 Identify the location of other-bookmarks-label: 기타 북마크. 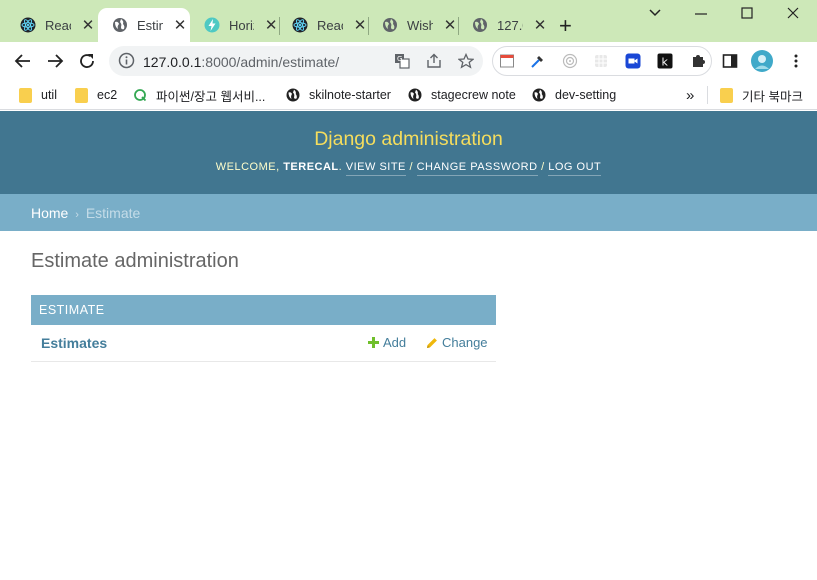
(772, 96).